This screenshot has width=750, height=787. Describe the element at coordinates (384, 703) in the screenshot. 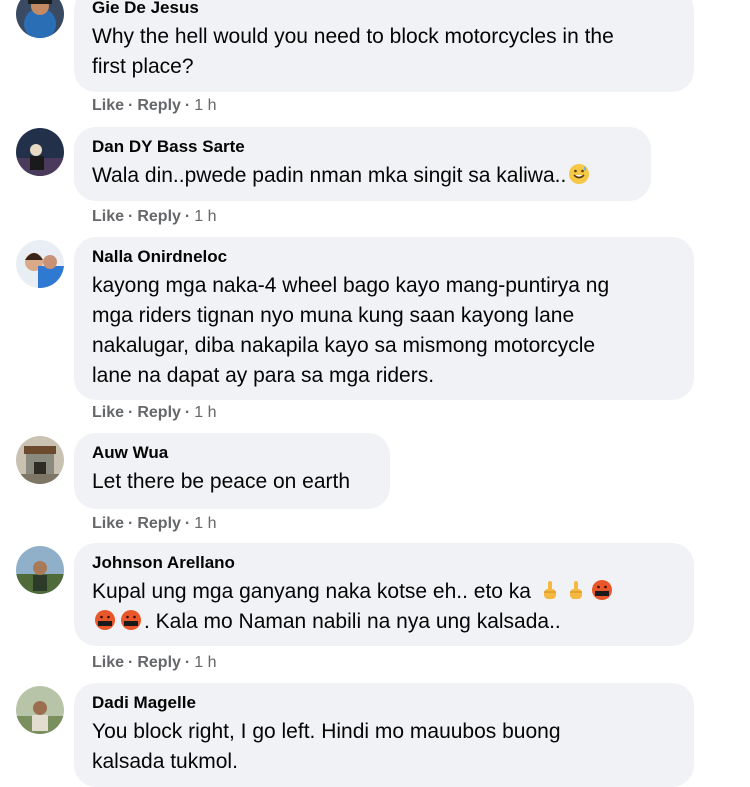

I see `comment-author: Dadi Magelle` at that location.